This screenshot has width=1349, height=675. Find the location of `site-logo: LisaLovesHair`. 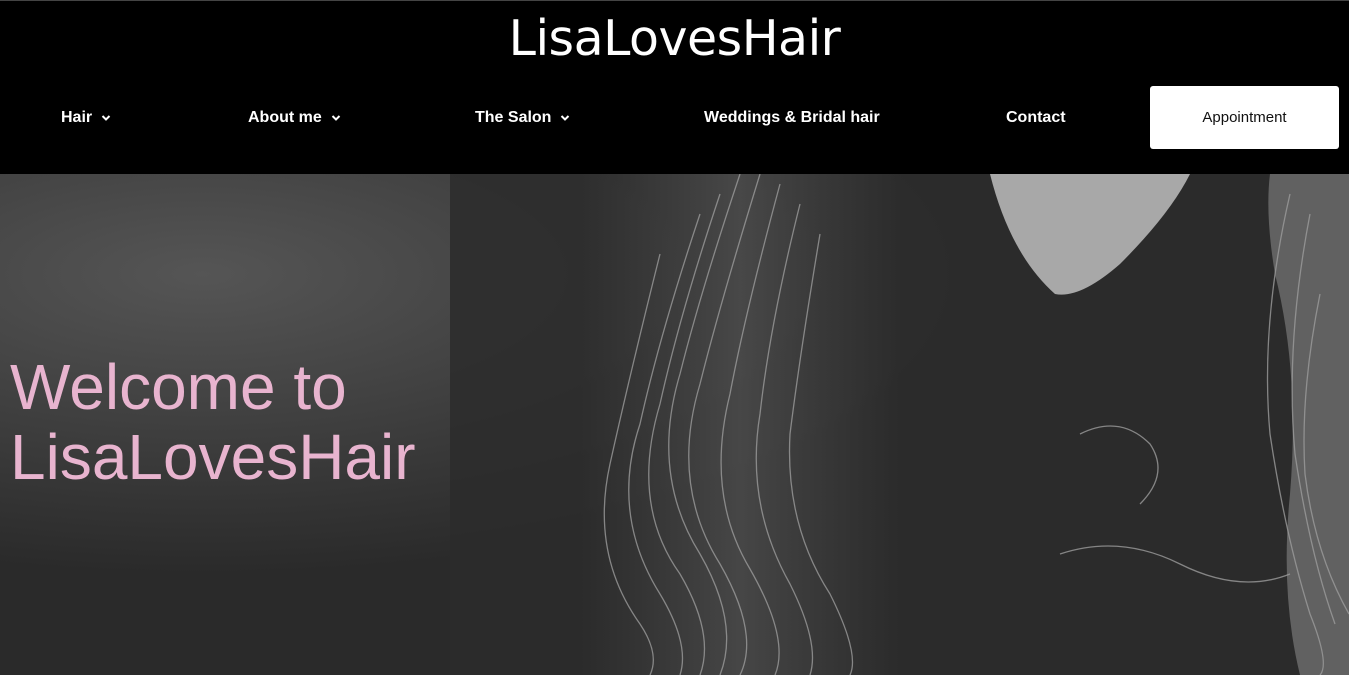

site-logo: LisaLovesHair is located at coordinates (674, 39).